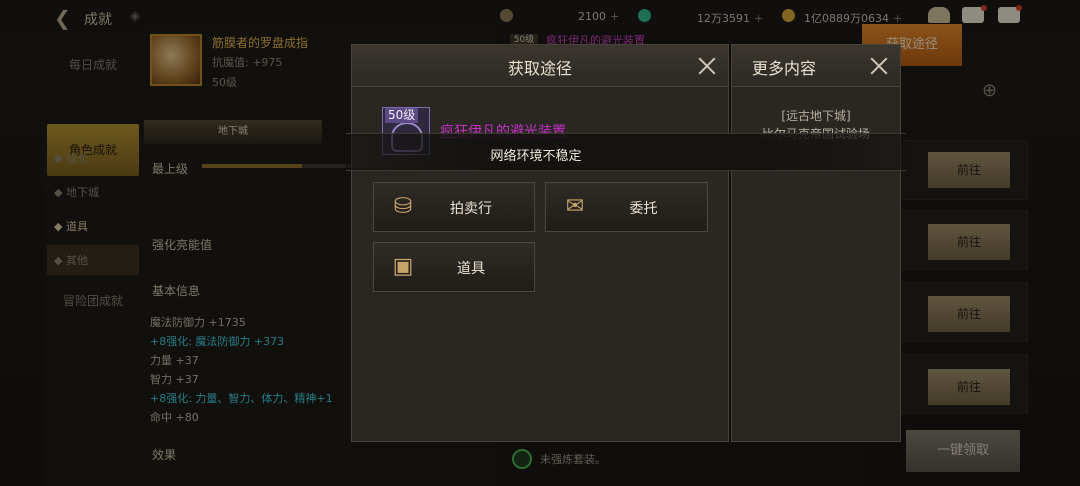 This screenshot has height=486, width=1080. I want to click on dungeon-category: [远古地下城], so click(816, 116).